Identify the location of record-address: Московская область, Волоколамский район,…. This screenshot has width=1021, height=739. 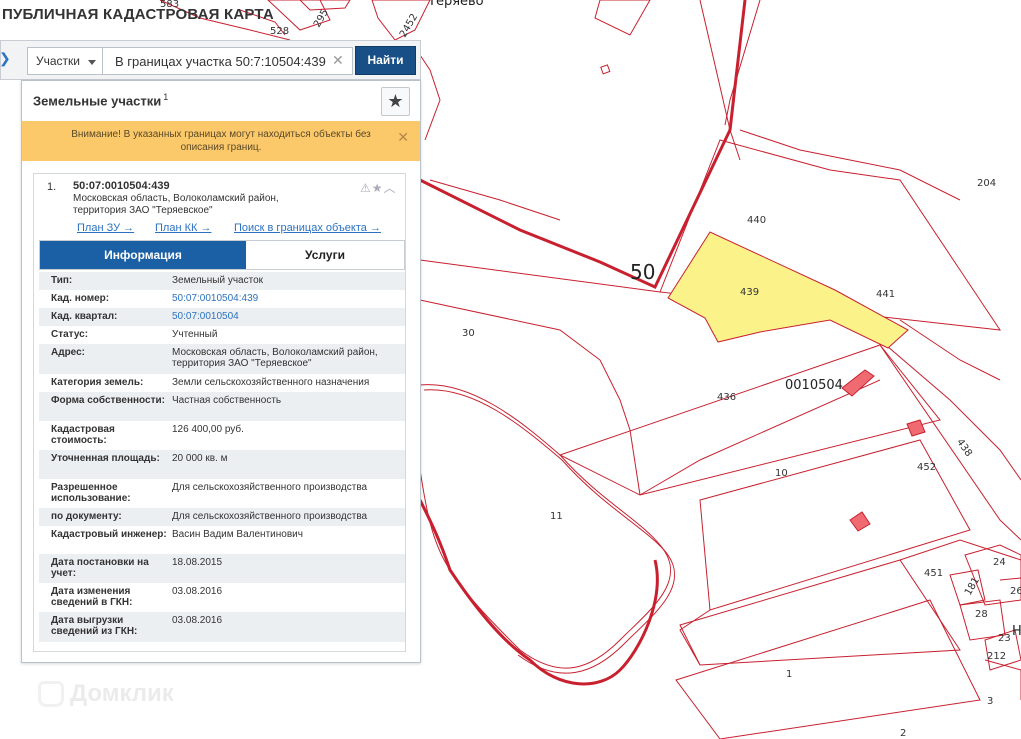
(176, 204).